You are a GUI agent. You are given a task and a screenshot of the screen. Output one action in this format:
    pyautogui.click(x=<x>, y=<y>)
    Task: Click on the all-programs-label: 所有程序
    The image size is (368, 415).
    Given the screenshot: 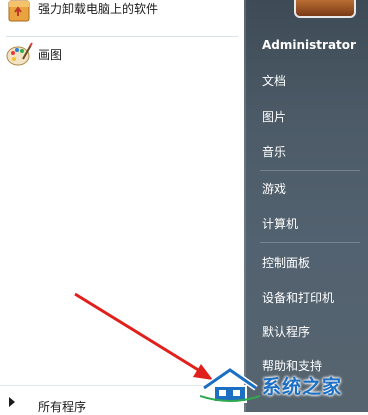 What is the action you would take?
    pyautogui.click(x=62, y=407)
    